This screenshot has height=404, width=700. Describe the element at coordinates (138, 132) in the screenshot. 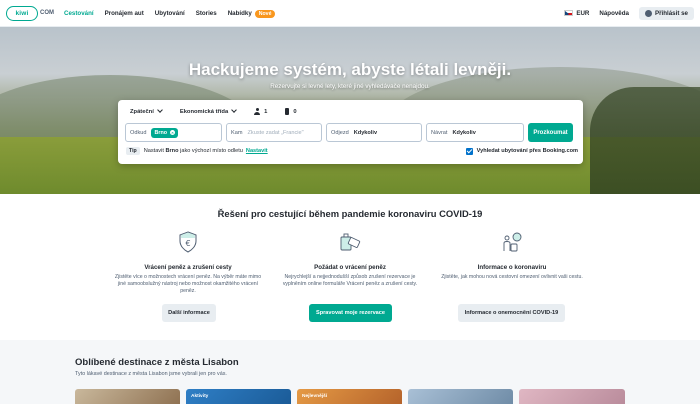

I see `origin-label: Odkud` at that location.